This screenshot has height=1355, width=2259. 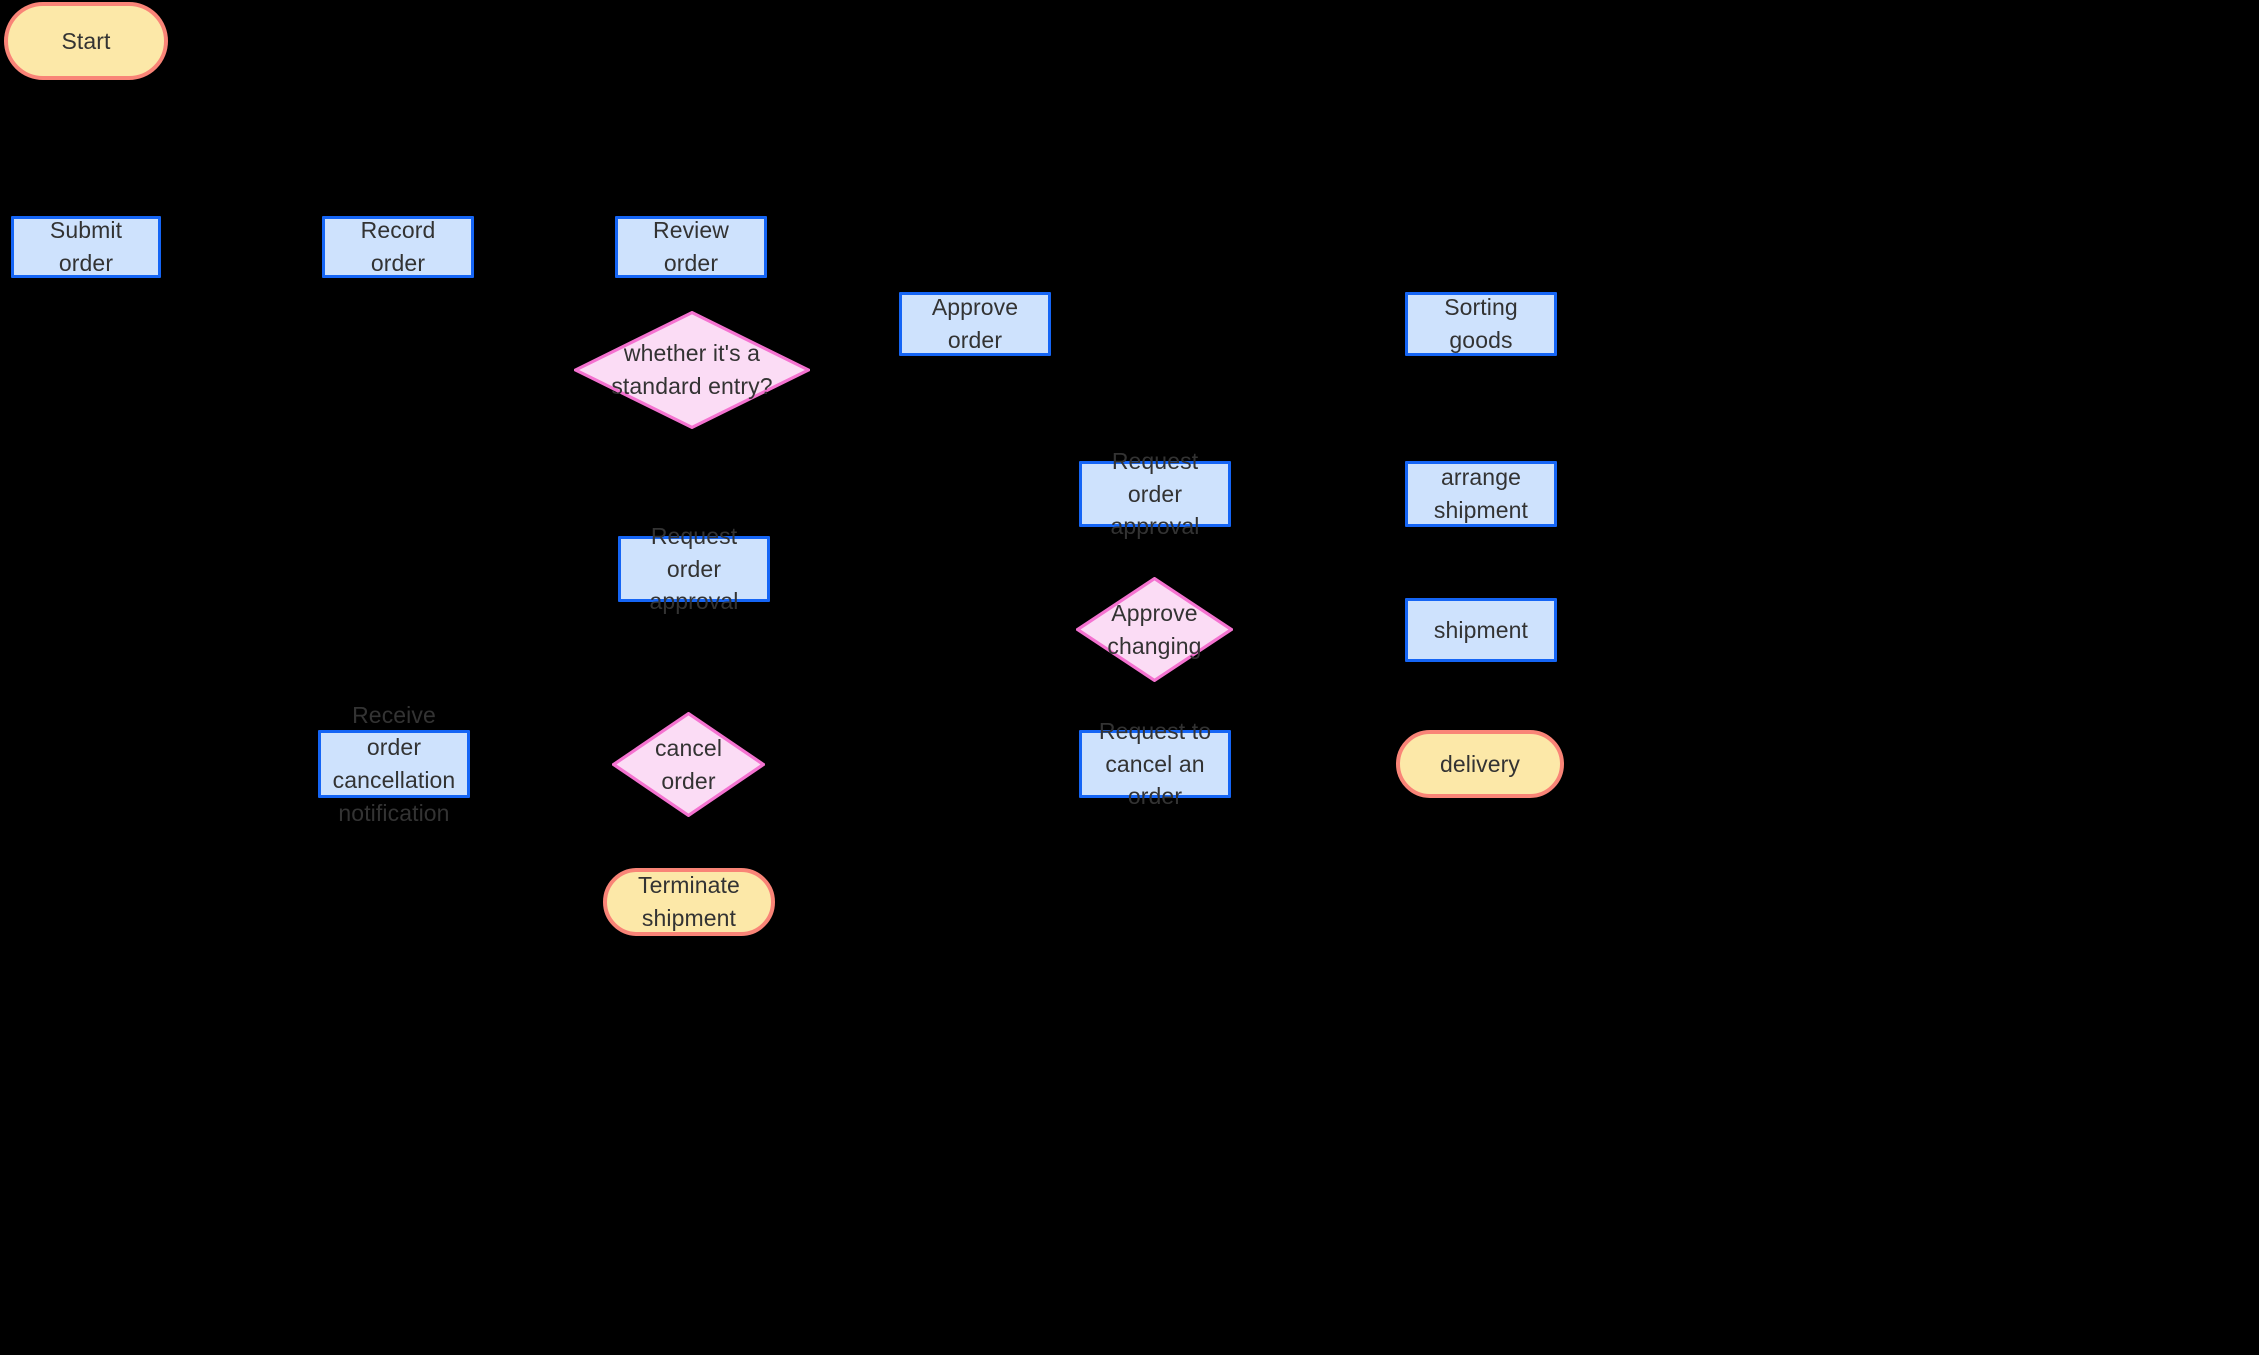 I want to click on node-label-receive-order-cancellation-notification: Receive order cancellation notification, so click(x=394, y=763).